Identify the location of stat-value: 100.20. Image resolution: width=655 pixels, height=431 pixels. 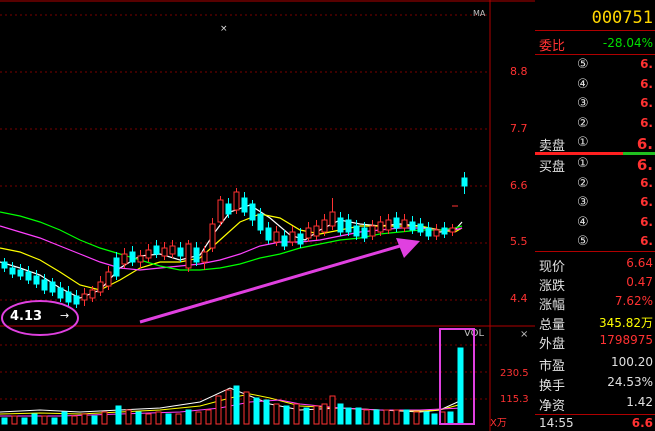
(632, 362).